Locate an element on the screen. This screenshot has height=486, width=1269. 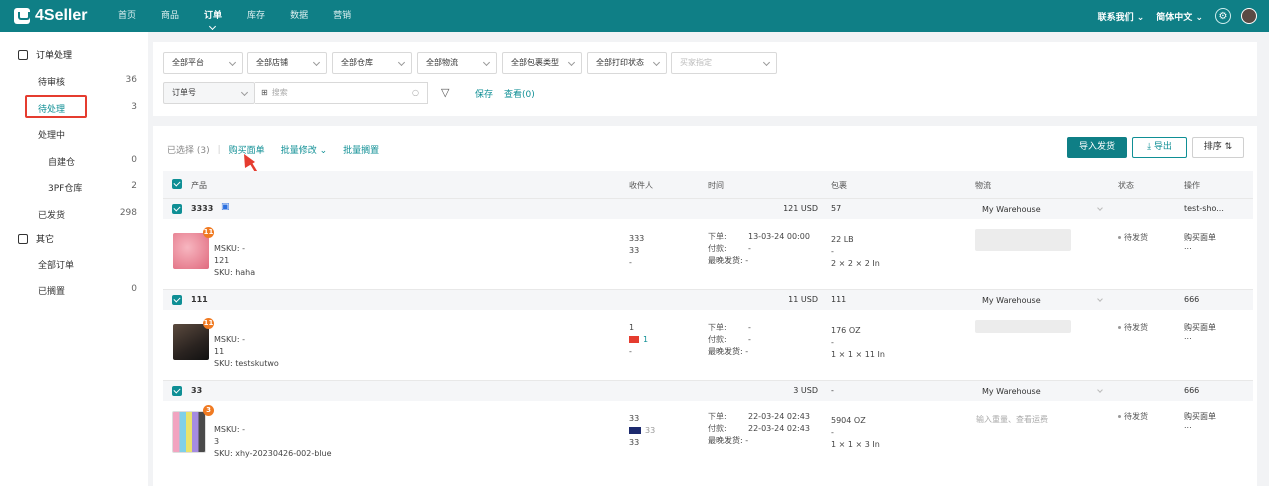
export-button: ⤓ 导出 is located at coordinates (1159, 147).